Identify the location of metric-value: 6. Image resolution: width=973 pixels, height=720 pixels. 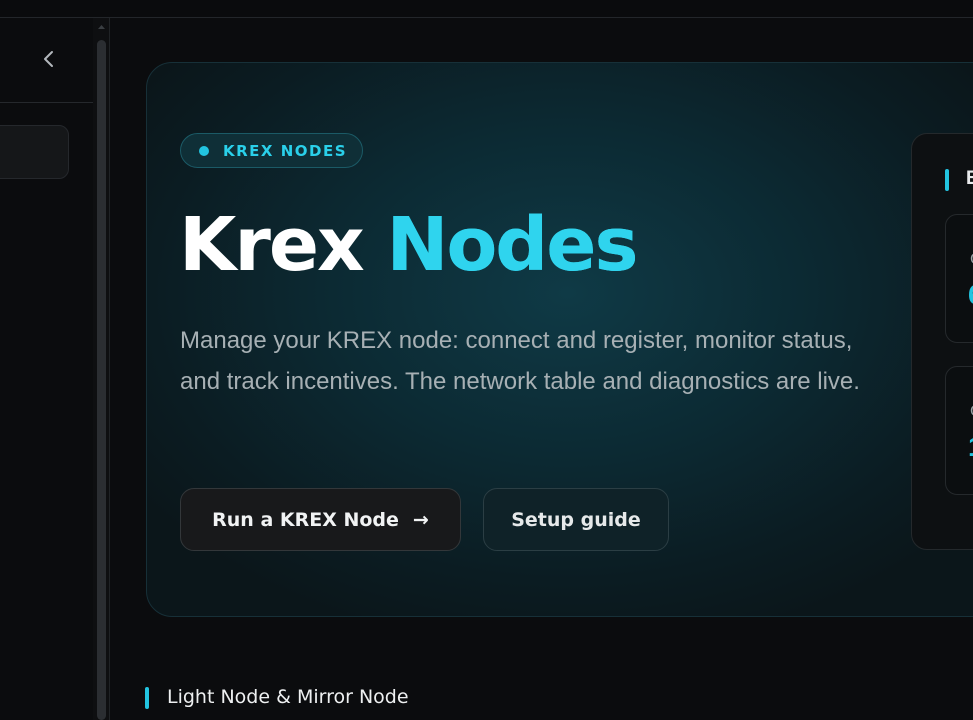
(970, 295).